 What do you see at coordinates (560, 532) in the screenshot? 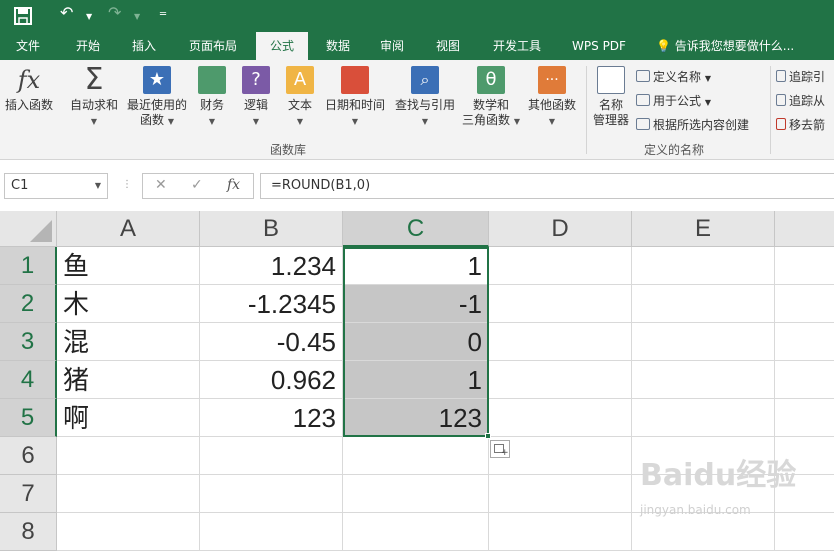
I see `cell-d8` at bounding box center [560, 532].